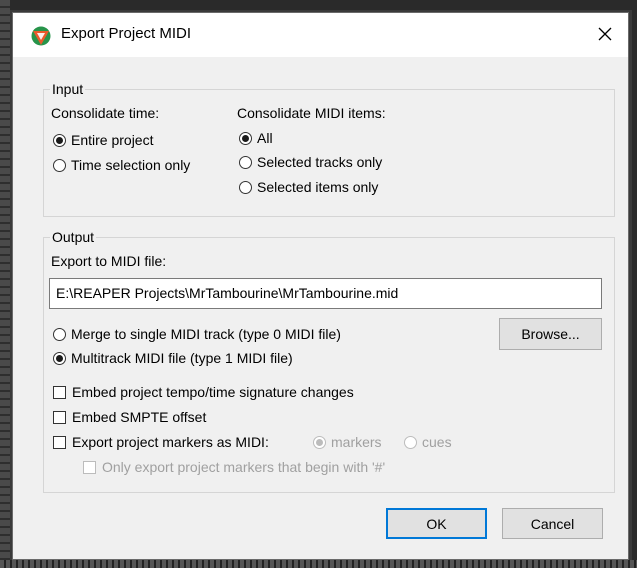 The width and height of the screenshot is (637, 568). What do you see at coordinates (103, 140) in the screenshot?
I see `radio-entire-project: Entire project` at bounding box center [103, 140].